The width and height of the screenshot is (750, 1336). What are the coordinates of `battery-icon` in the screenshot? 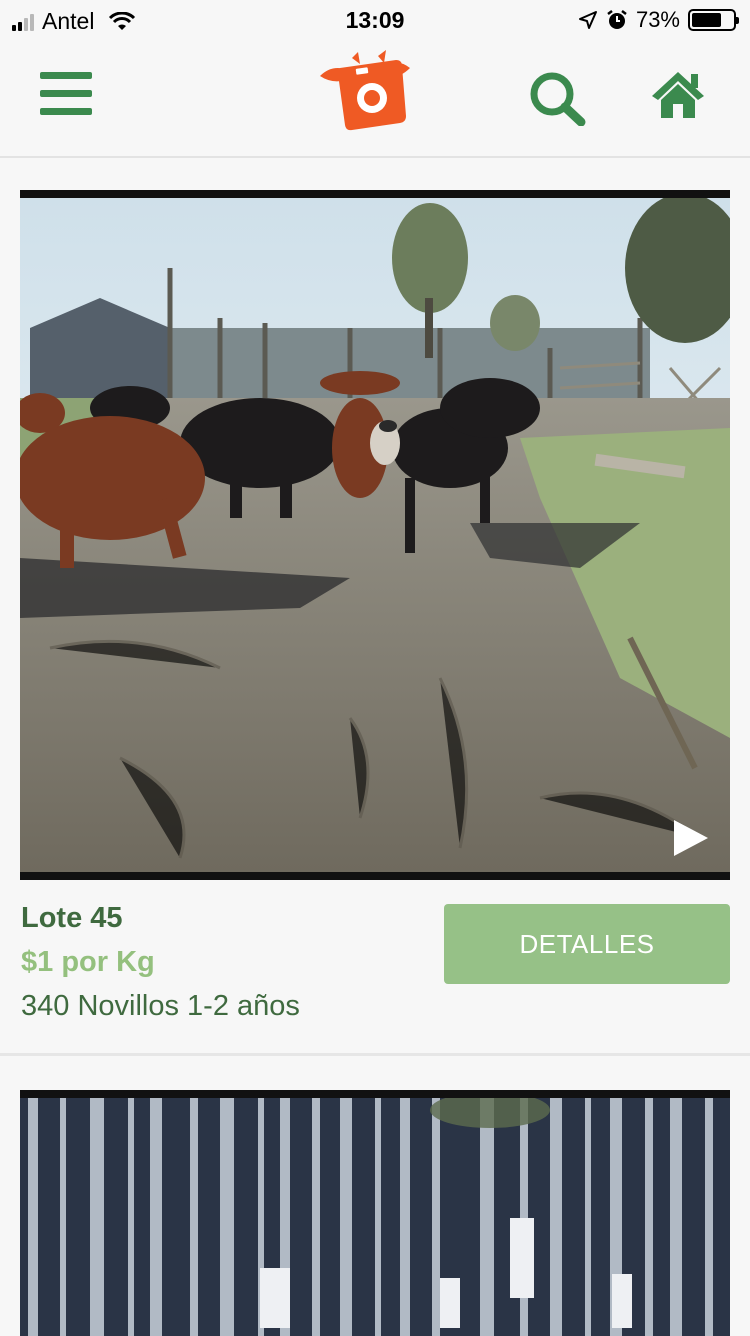 It's located at (713, 20).